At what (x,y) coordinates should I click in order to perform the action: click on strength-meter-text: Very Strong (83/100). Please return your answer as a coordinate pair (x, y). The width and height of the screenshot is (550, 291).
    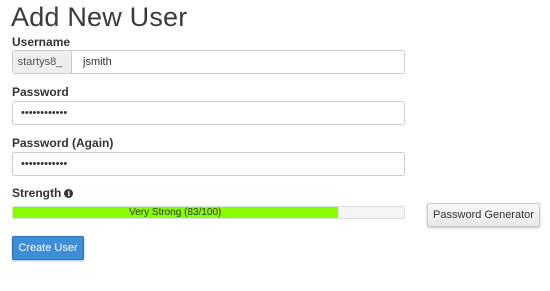
    Looking at the image, I should click on (175, 212).